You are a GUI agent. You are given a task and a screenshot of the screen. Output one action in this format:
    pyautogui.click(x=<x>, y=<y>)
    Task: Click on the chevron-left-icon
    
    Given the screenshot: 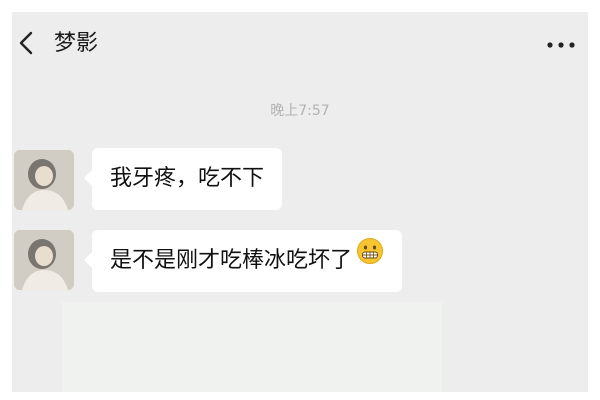 What is the action you would take?
    pyautogui.click(x=26, y=43)
    